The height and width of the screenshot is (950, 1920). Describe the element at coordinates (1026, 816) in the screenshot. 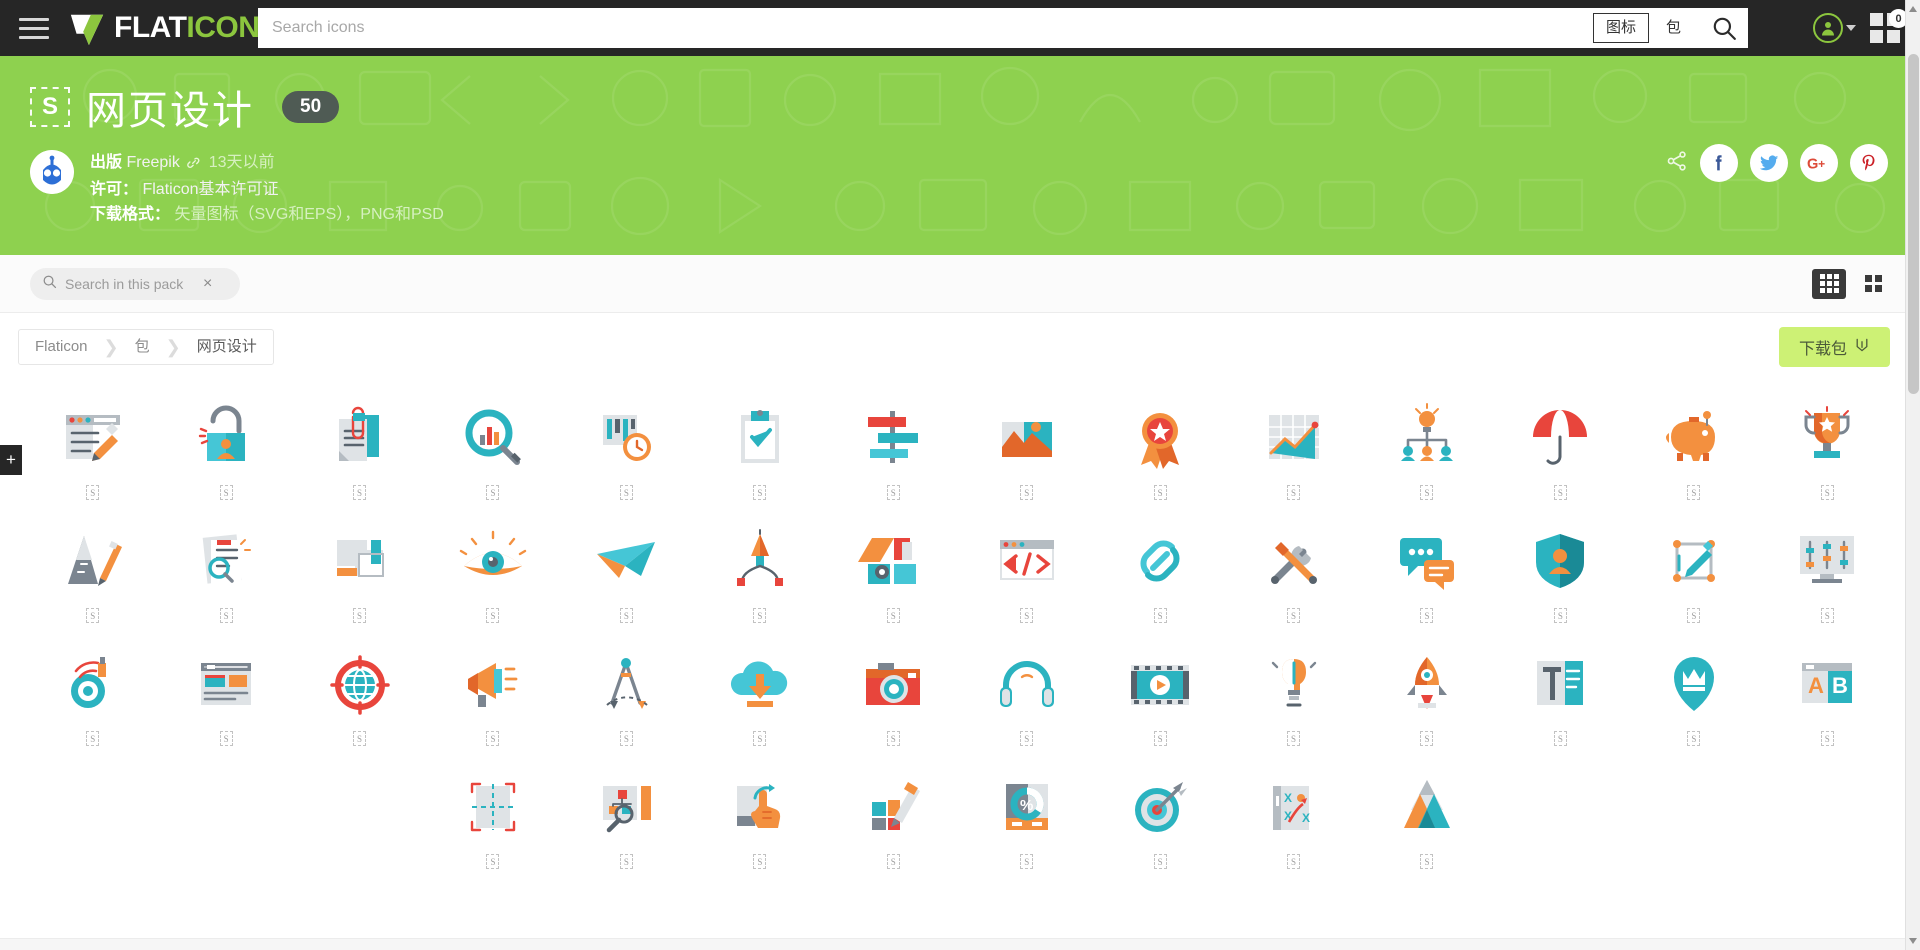

I see `icon-cell: % S` at that location.